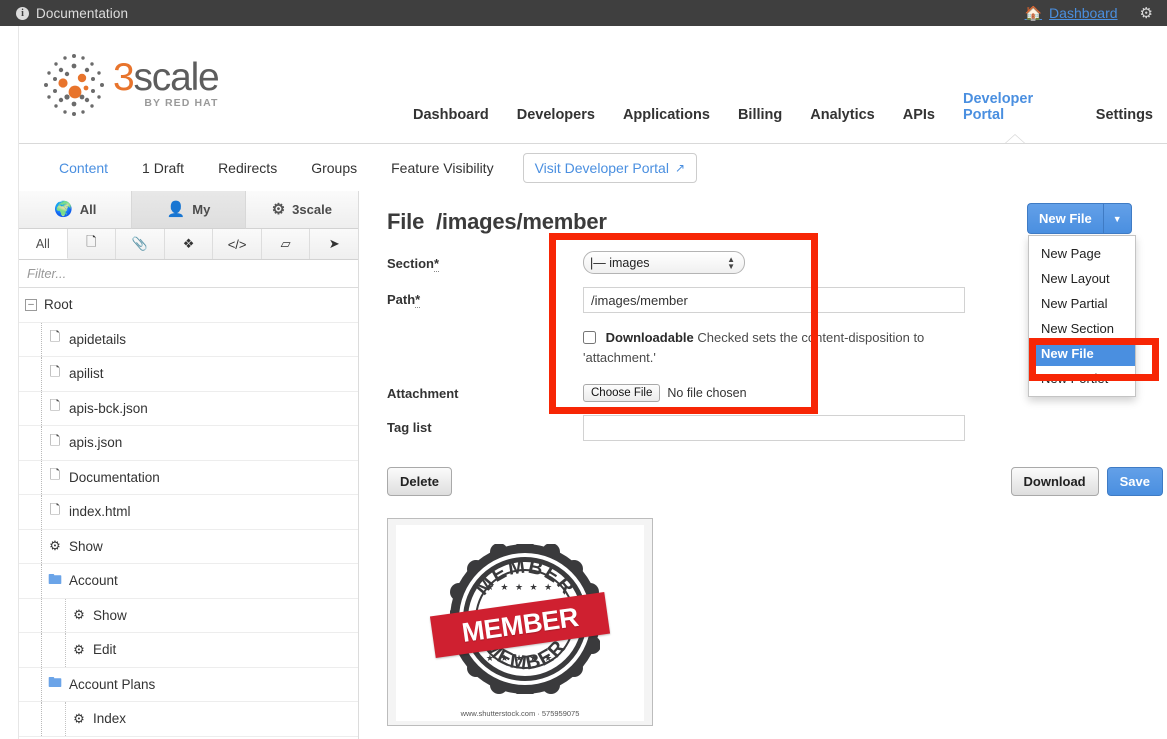 This screenshot has height=739, width=1167. I want to click on downloadable-label: Downloadable, so click(649, 337).